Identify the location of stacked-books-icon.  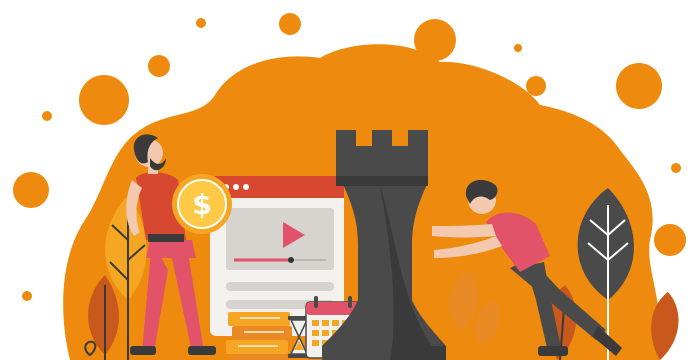
(259, 336).